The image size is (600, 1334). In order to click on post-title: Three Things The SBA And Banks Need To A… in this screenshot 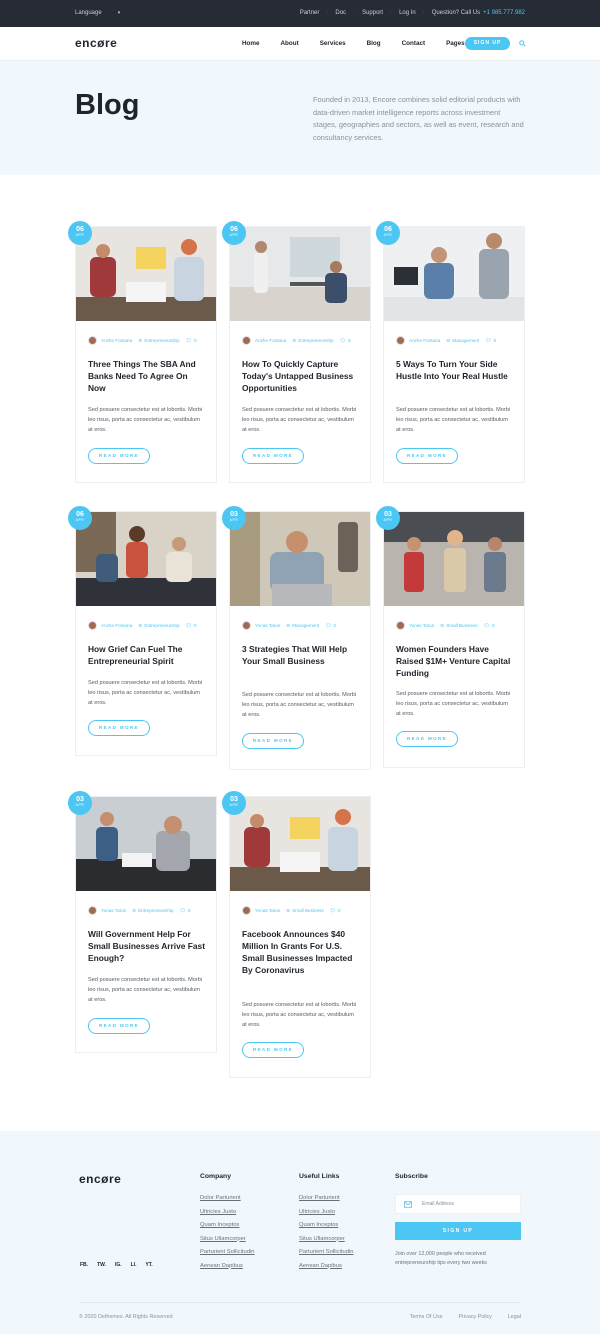, I will do `click(147, 376)`.